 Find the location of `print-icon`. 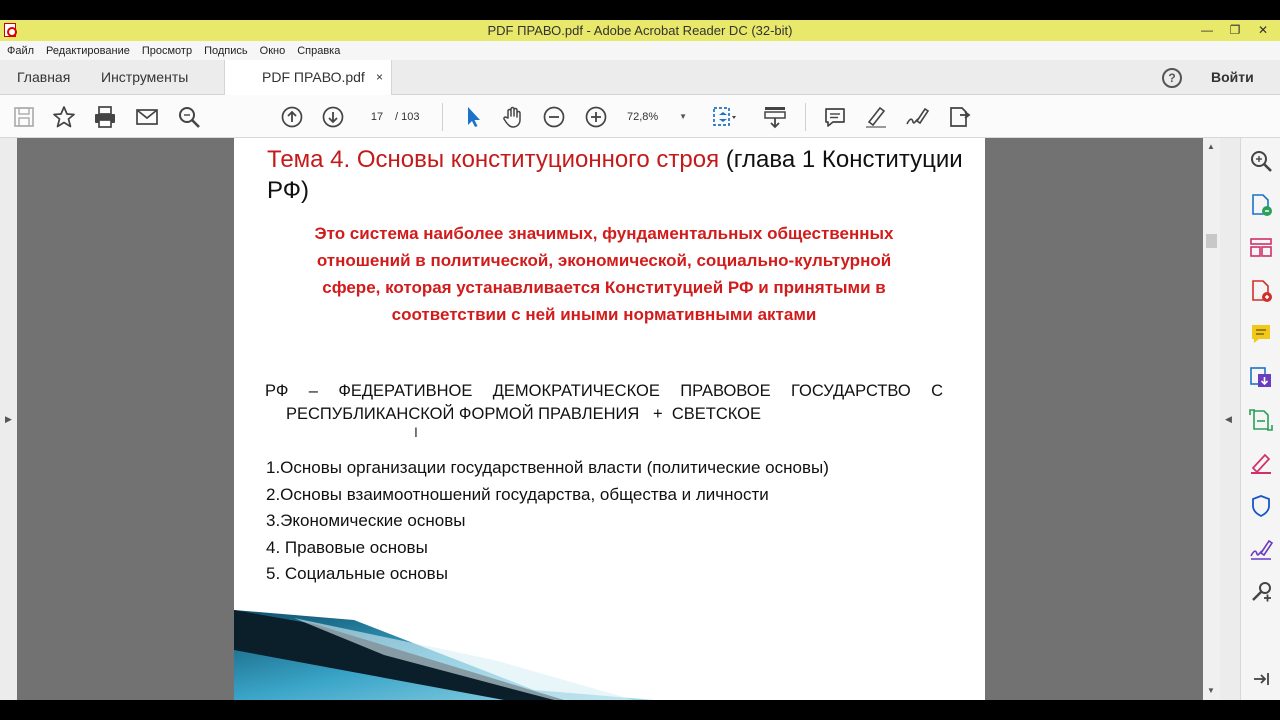

print-icon is located at coordinates (105, 117).